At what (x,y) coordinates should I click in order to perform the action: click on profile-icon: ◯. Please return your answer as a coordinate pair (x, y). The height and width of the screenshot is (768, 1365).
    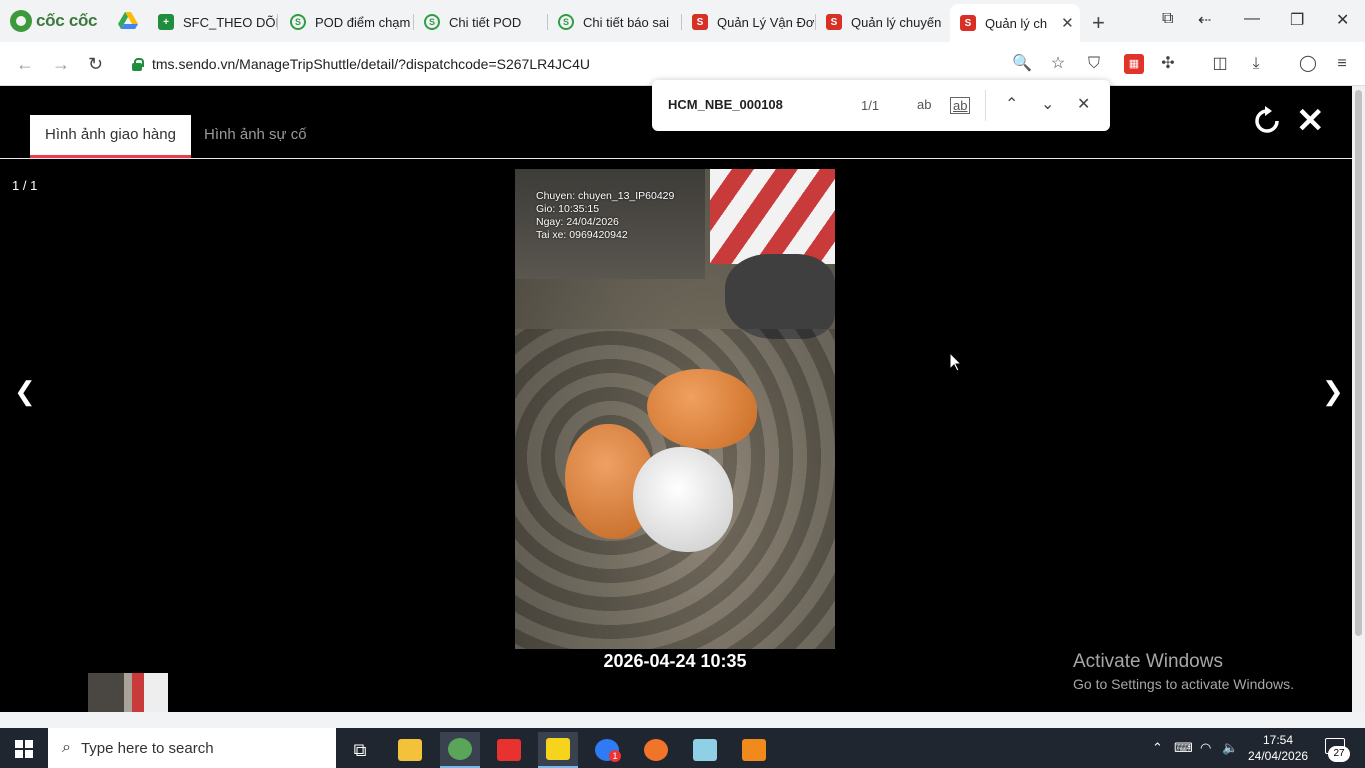
    Looking at the image, I should click on (1308, 64).